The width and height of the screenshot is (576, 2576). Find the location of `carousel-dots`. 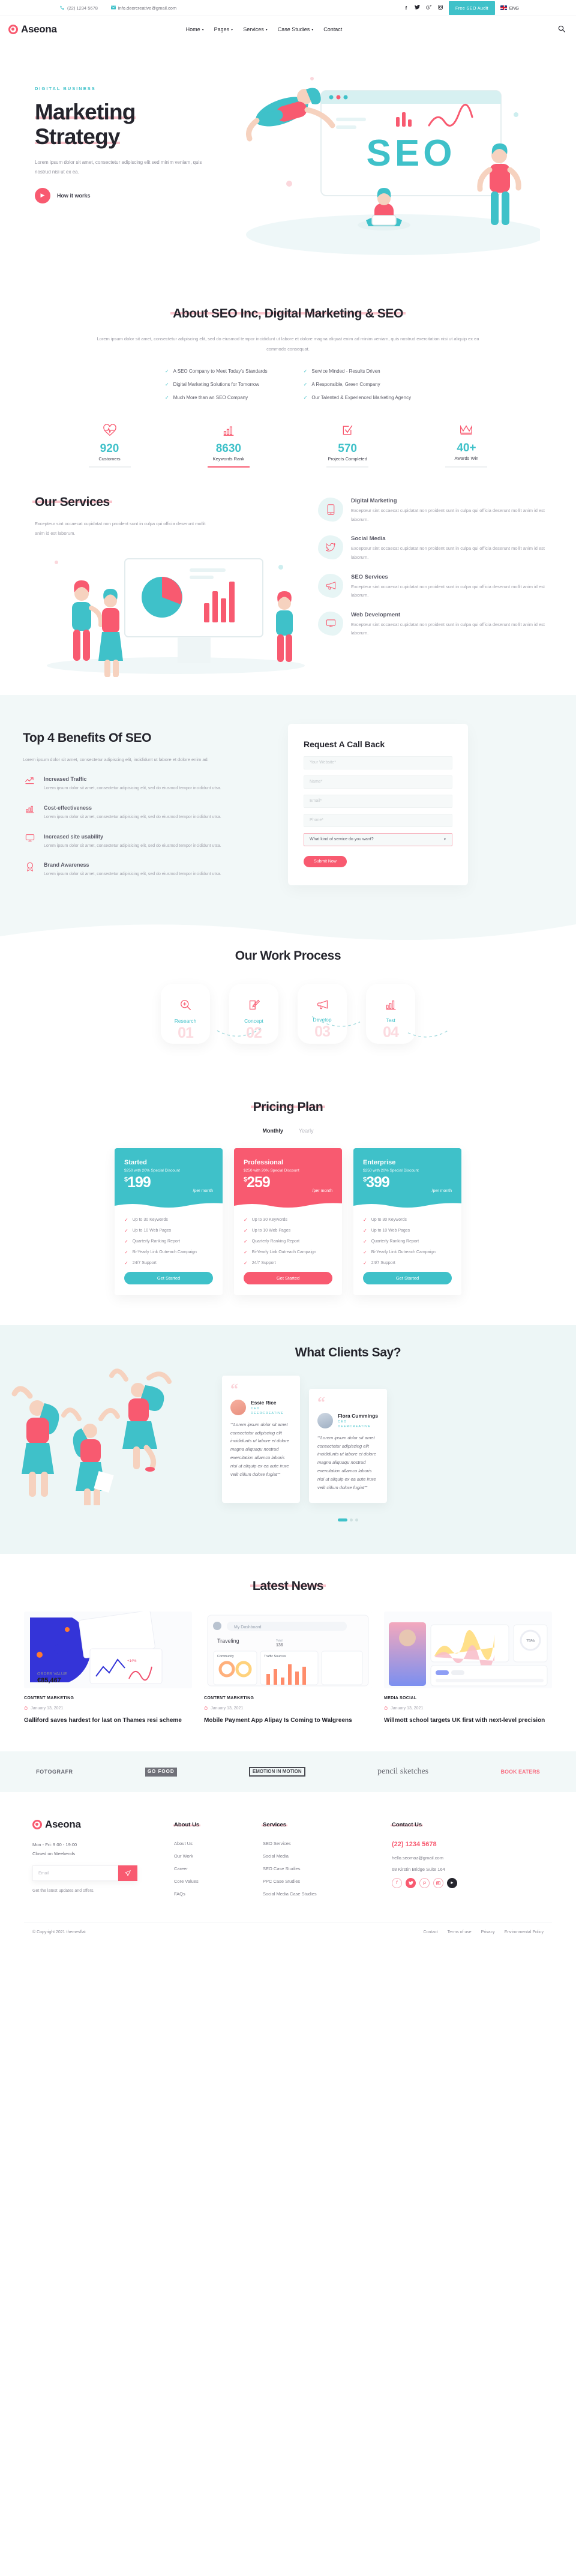

carousel-dots is located at coordinates (348, 1520).